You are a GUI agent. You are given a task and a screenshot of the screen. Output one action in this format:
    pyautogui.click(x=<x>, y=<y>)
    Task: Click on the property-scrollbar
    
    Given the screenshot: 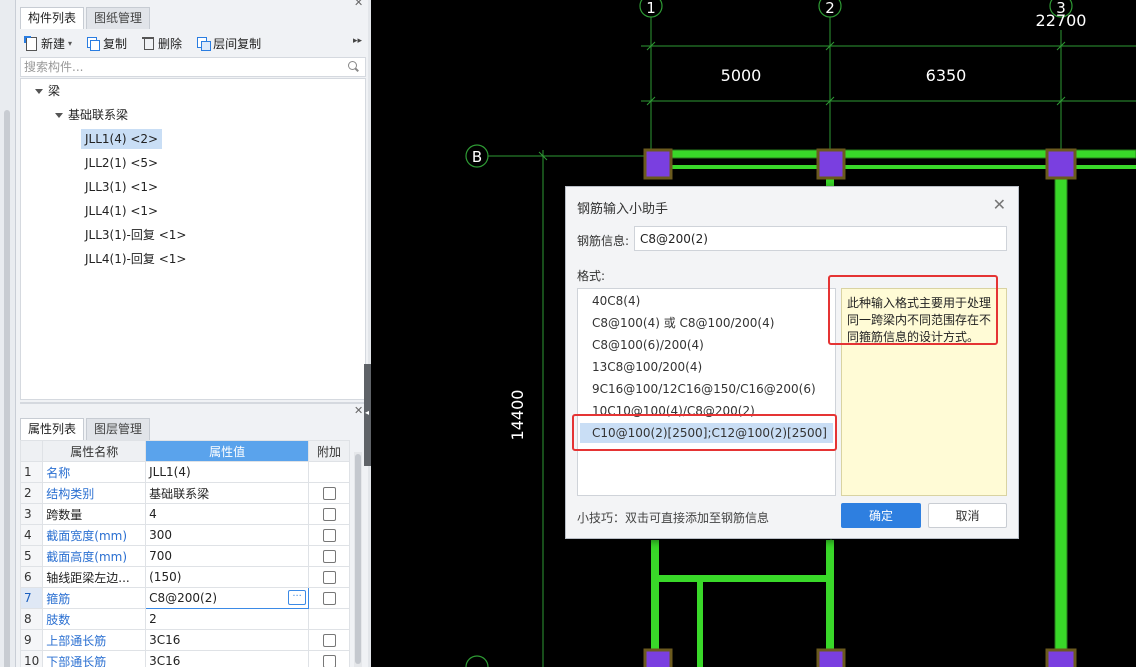 What is the action you would take?
    pyautogui.click(x=358, y=559)
    